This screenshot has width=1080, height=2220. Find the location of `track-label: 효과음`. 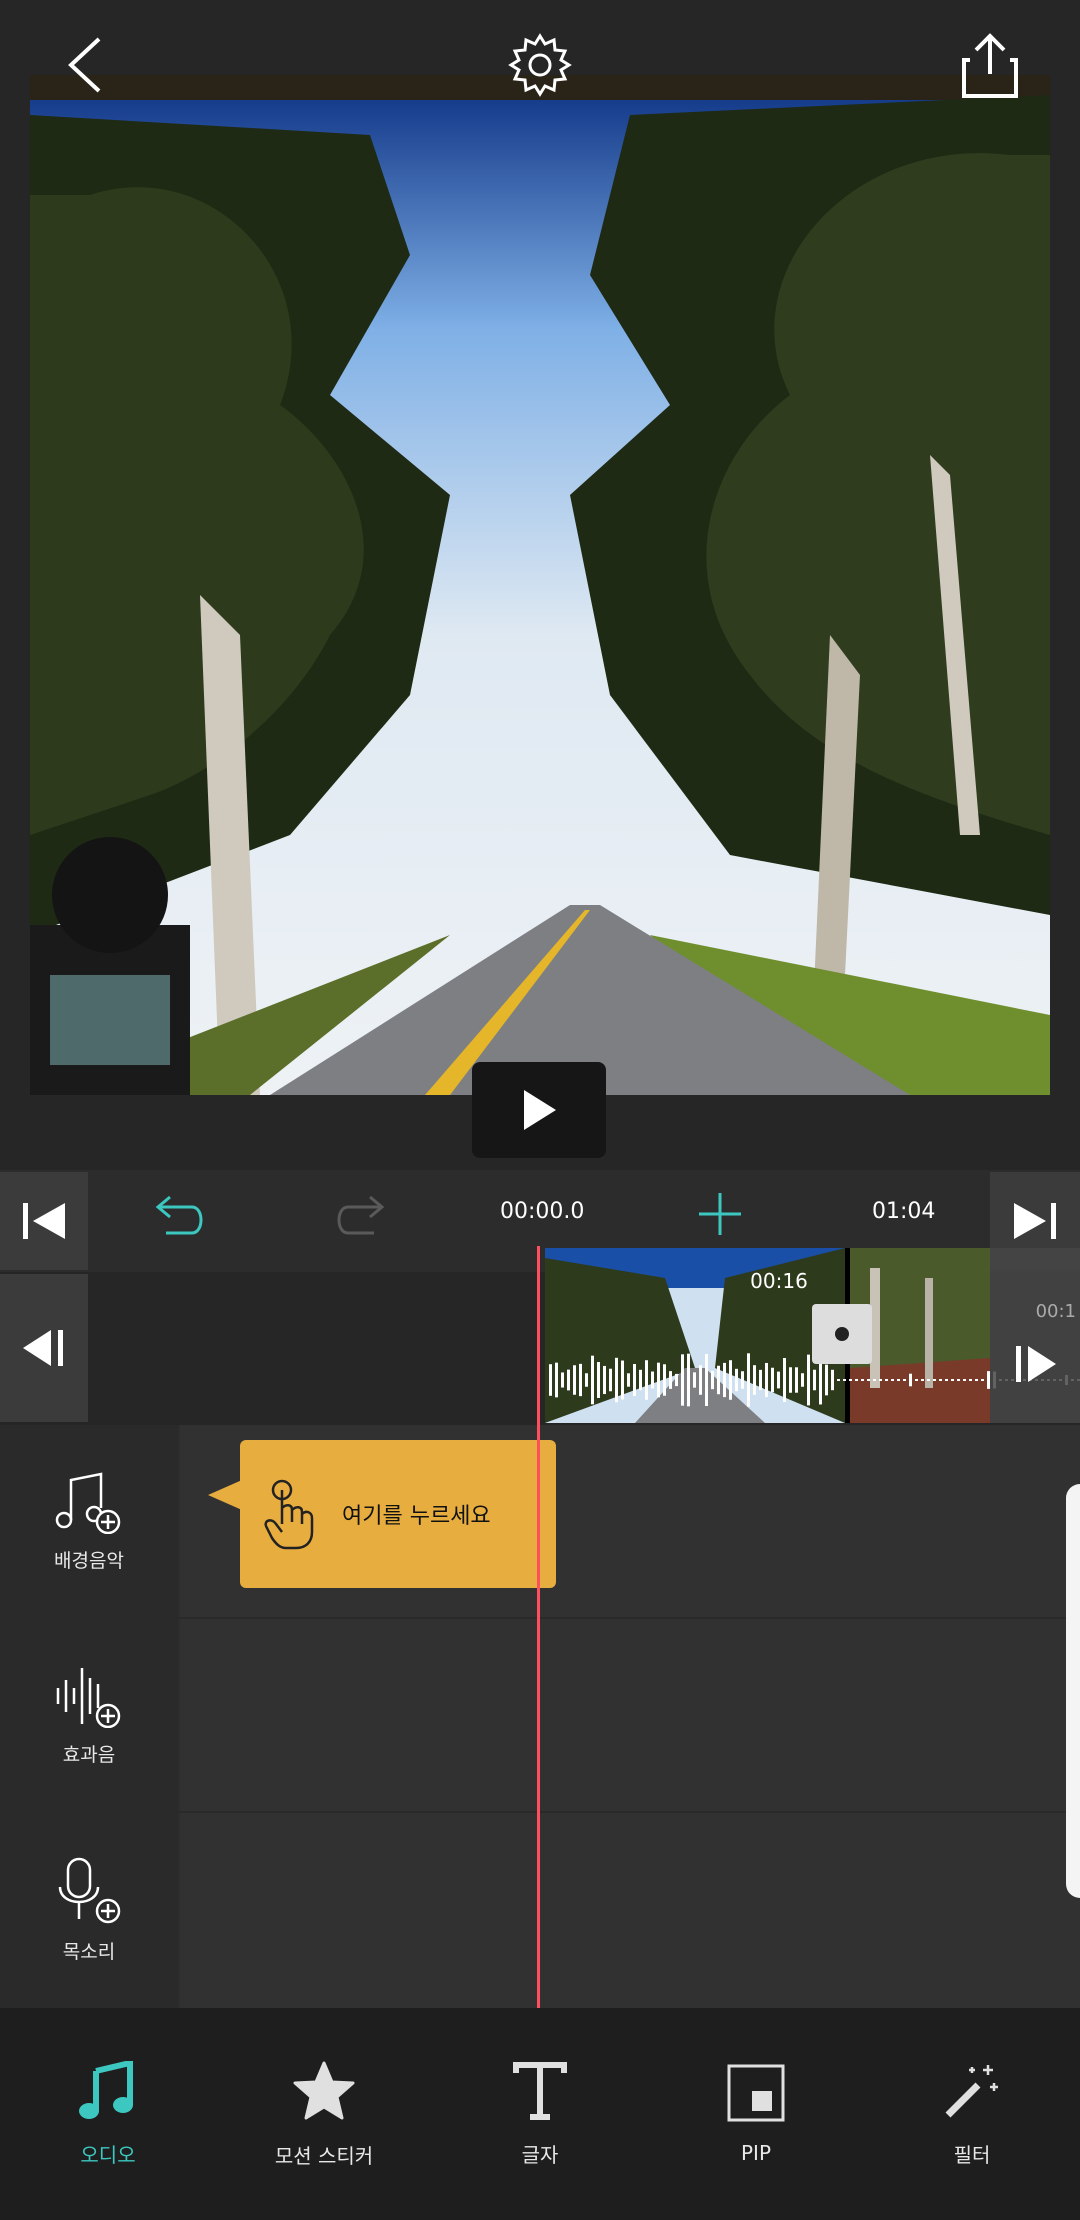

track-label: 효과음 is located at coordinates (89, 1754).